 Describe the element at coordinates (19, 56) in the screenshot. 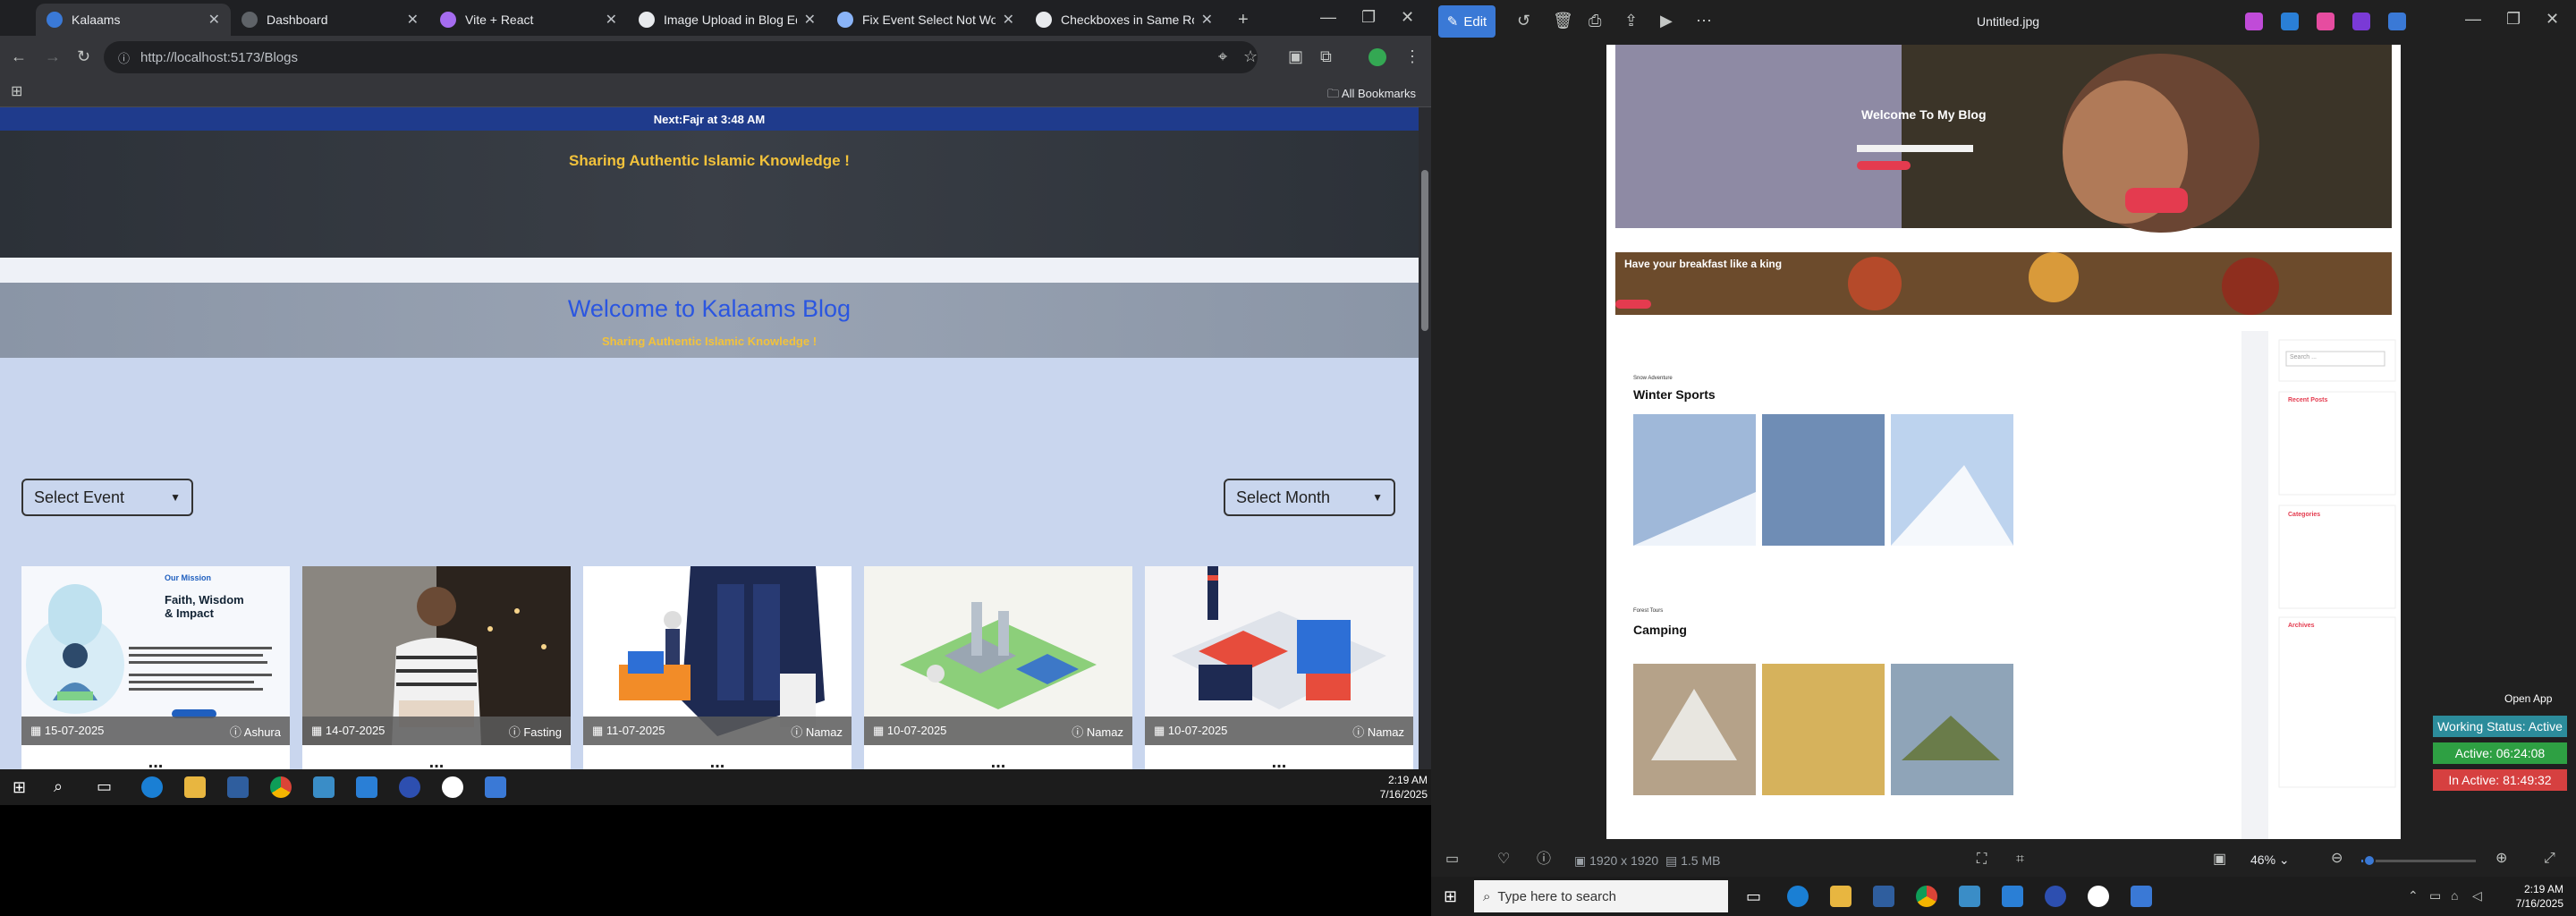

I see `back-icon: ←` at that location.